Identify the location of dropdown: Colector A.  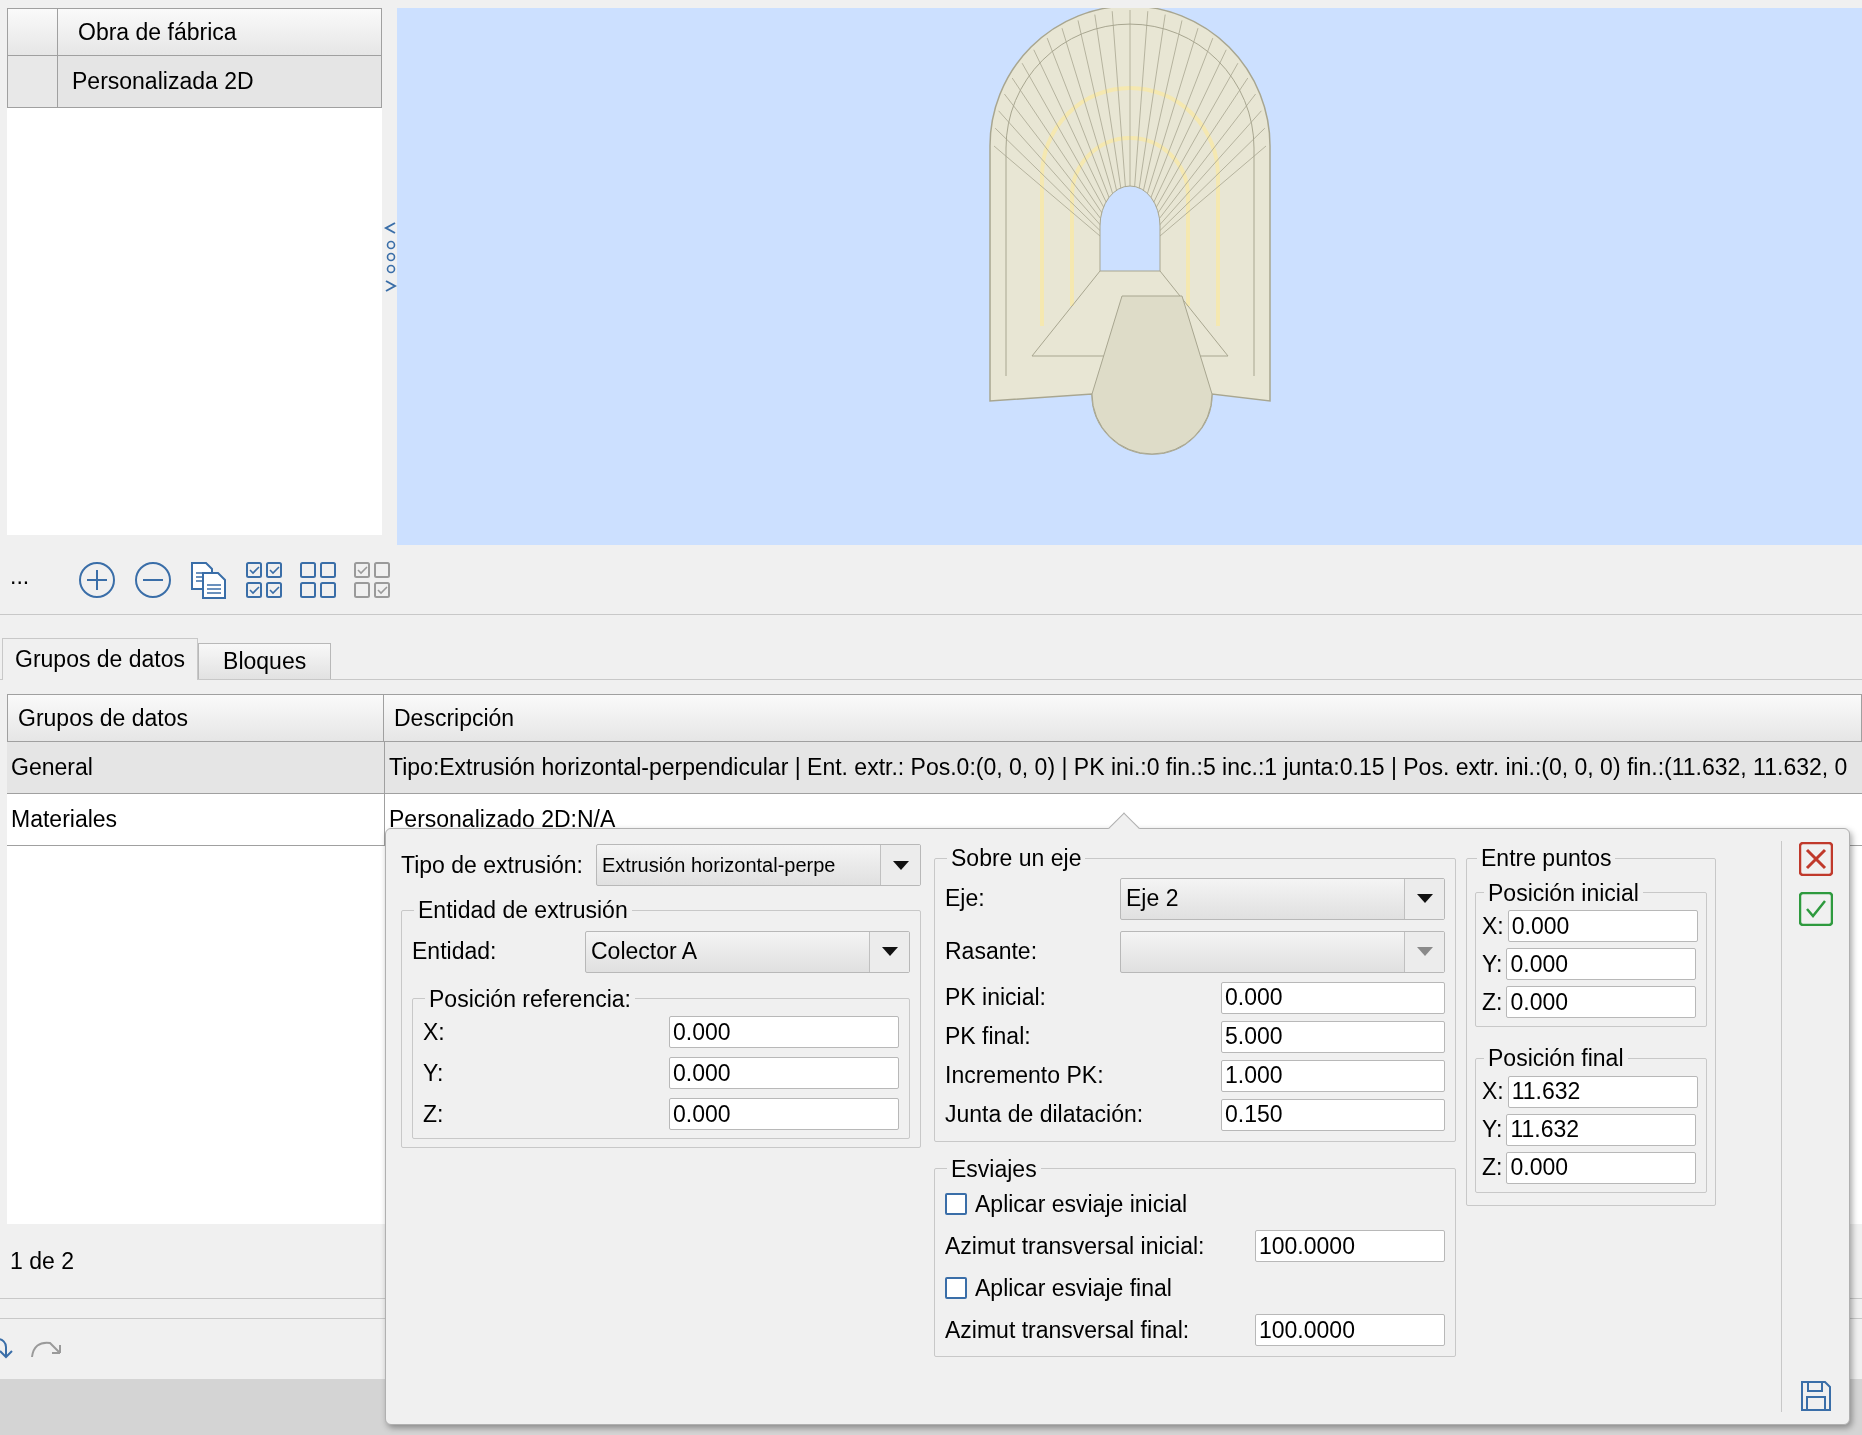
(747, 951).